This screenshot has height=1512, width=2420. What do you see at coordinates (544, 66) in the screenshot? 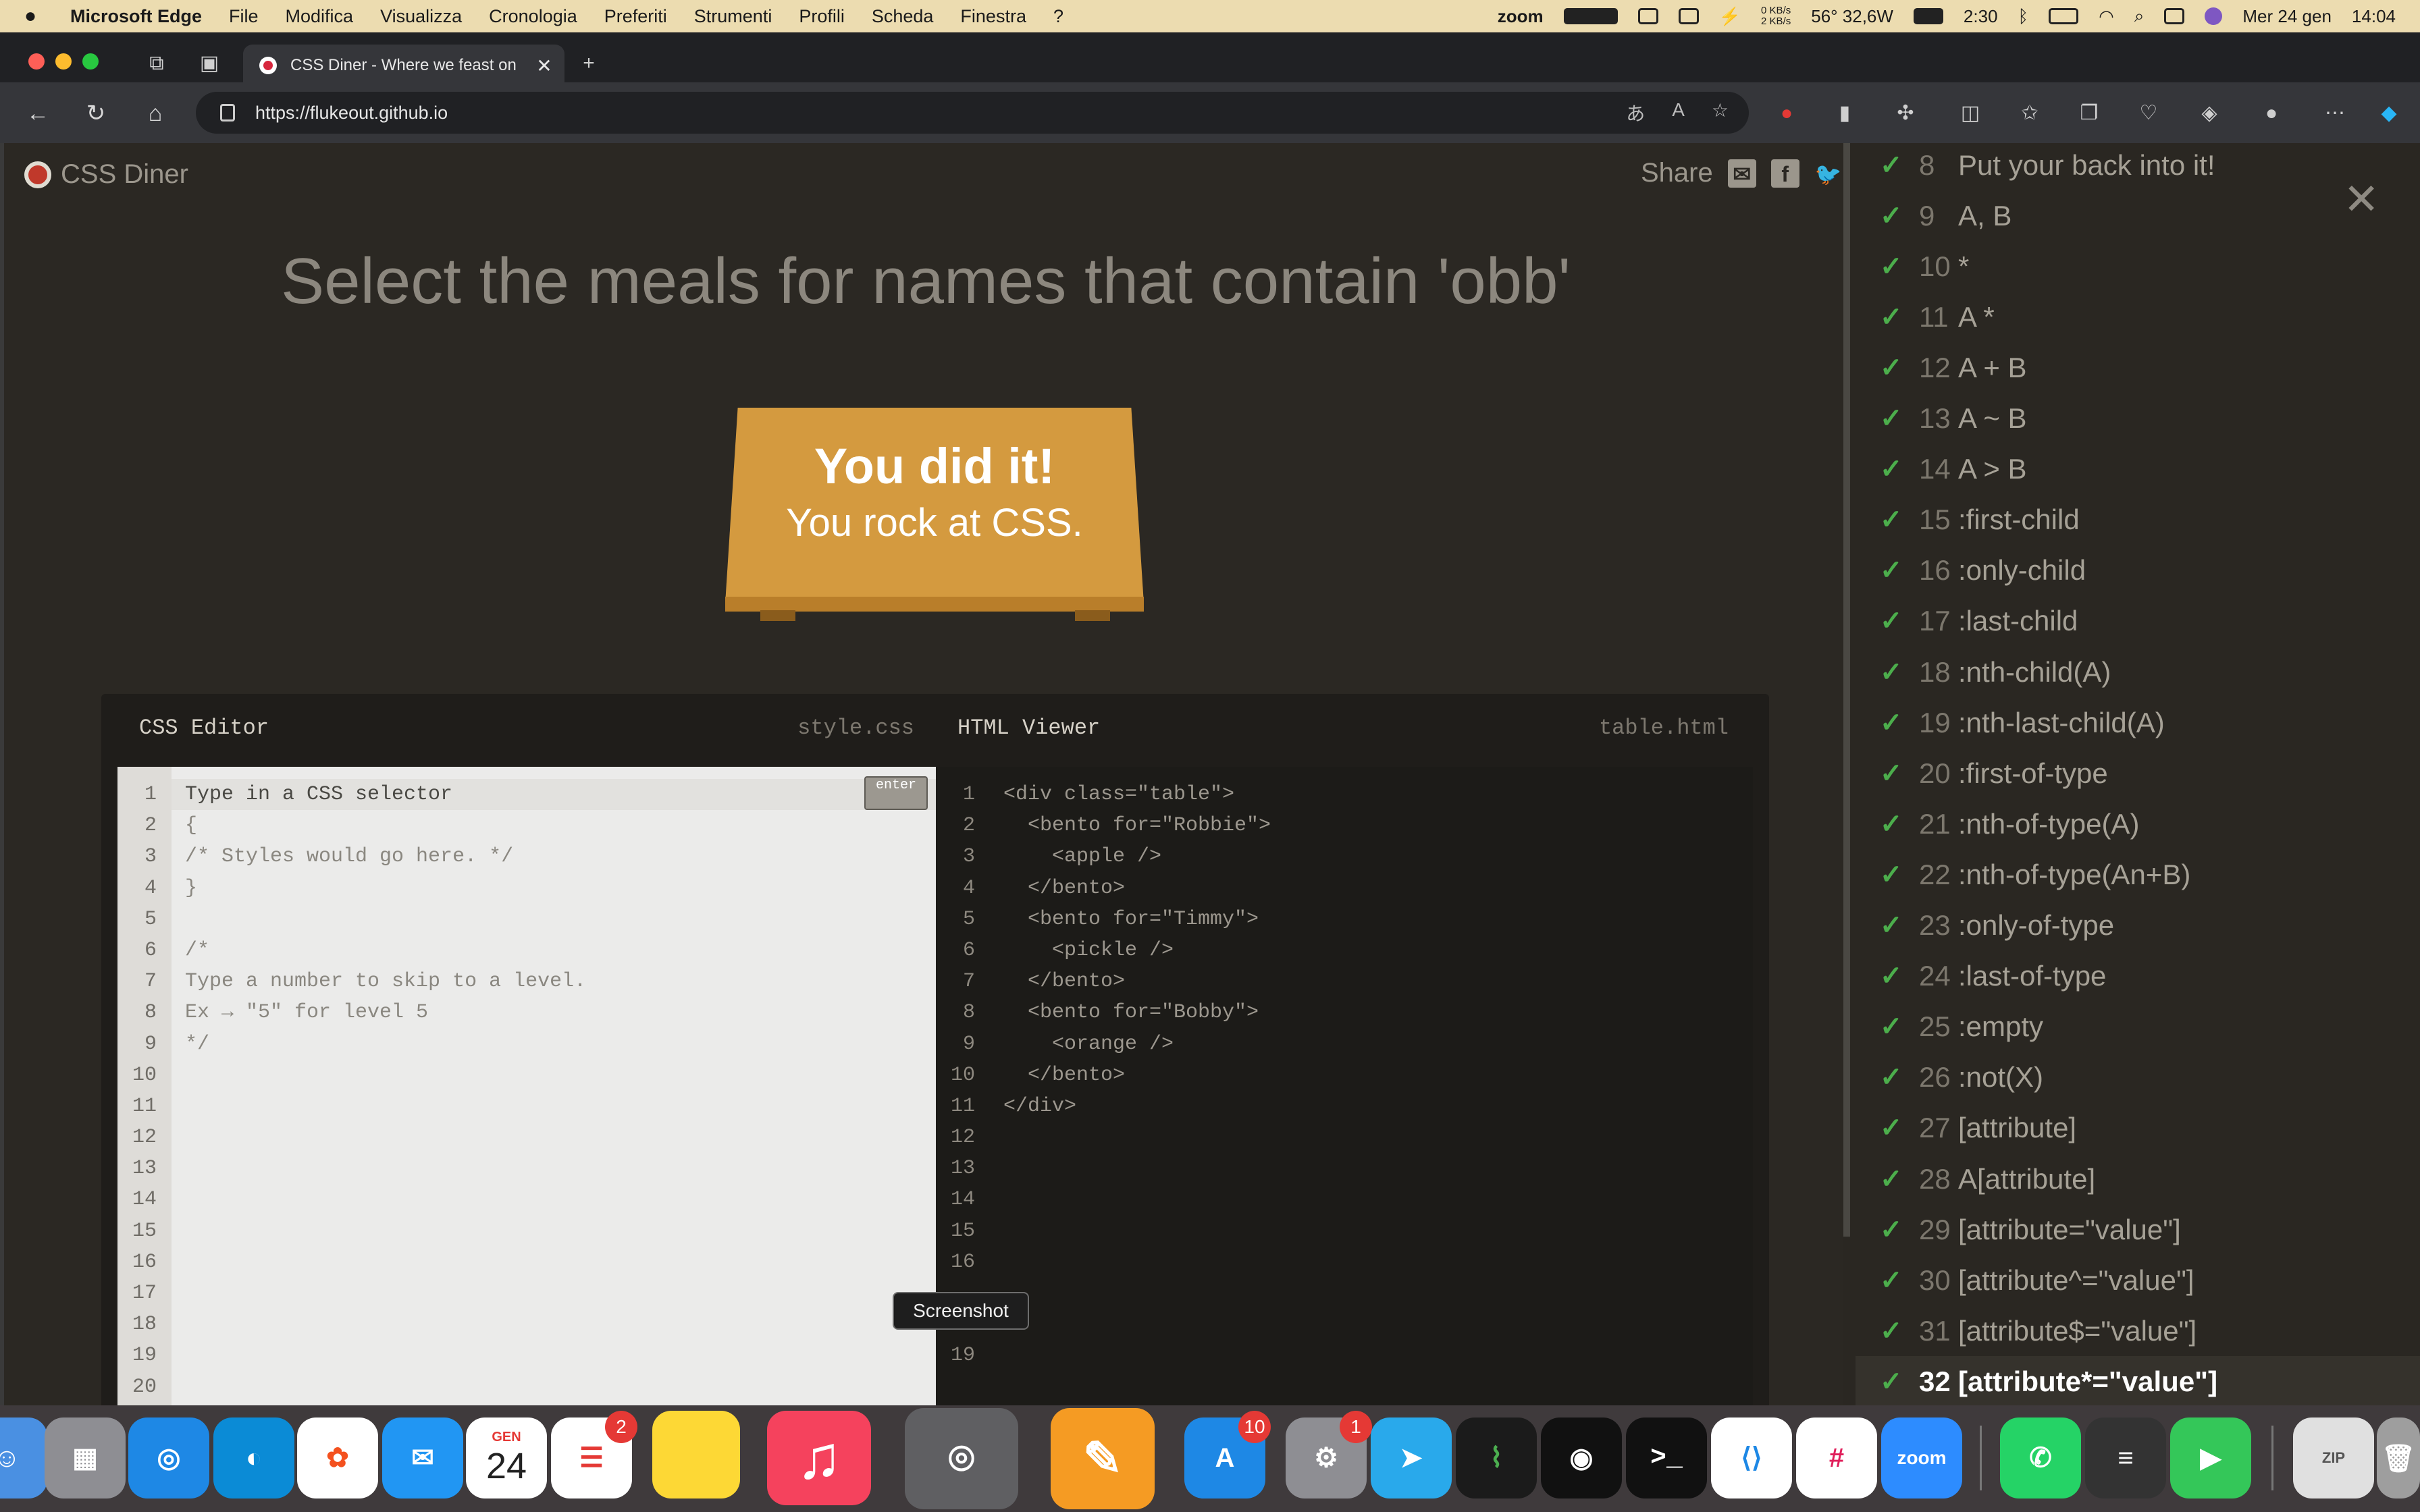
I see `close-tab-icon: ✕` at bounding box center [544, 66].